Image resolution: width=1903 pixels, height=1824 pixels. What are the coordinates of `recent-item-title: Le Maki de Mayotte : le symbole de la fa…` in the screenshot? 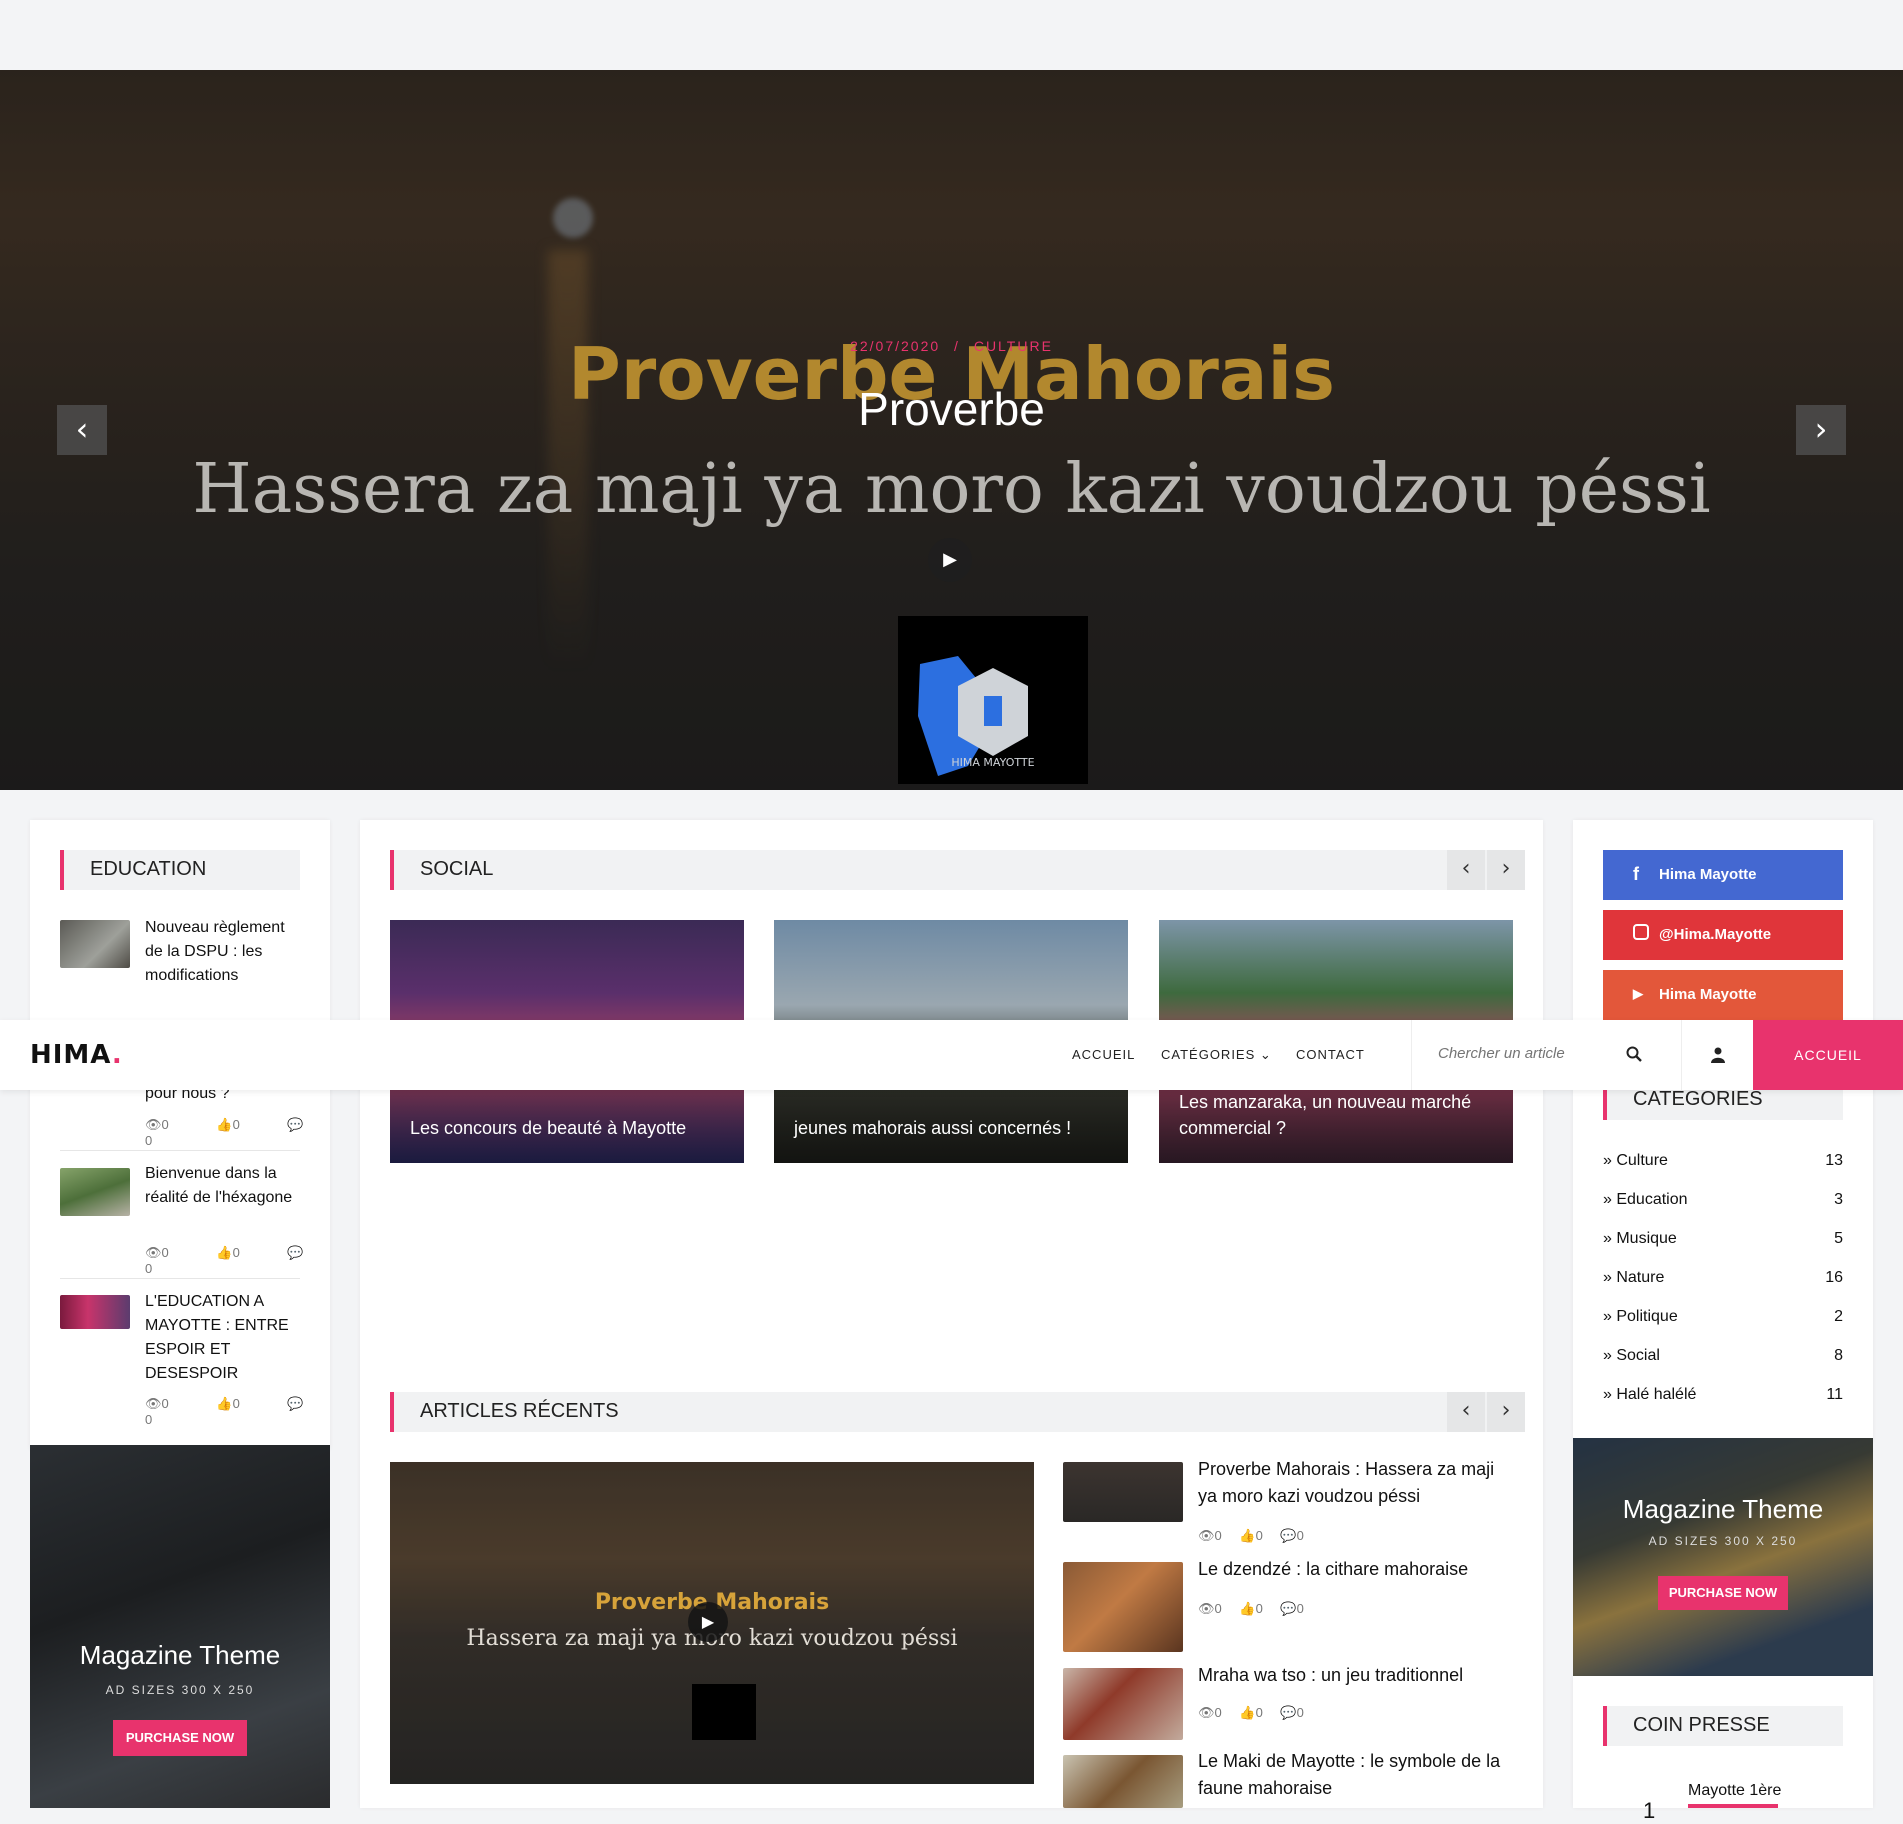 It's located at (1358, 1775).